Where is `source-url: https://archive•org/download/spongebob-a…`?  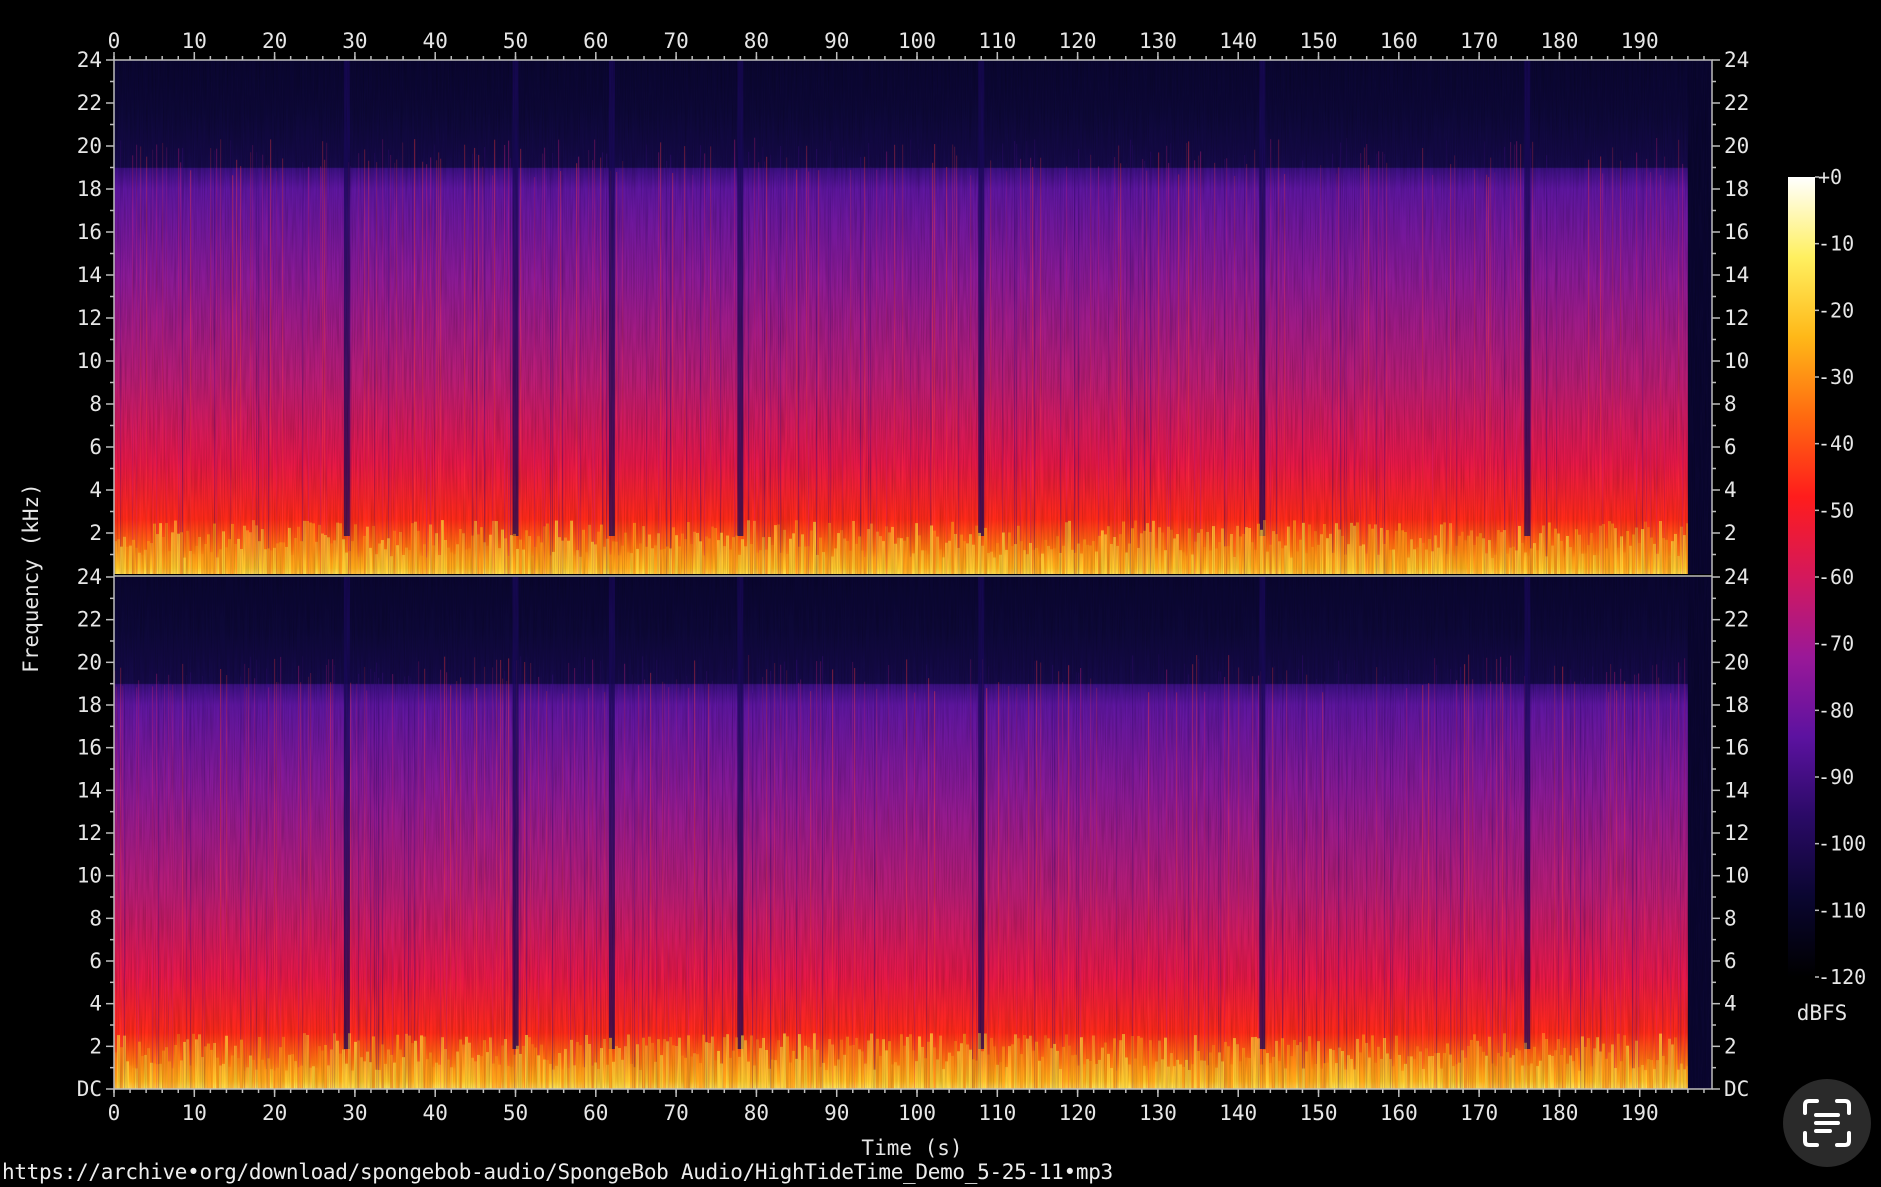 source-url: https://archive•org/download/spongebob-a… is located at coordinates (557, 1172).